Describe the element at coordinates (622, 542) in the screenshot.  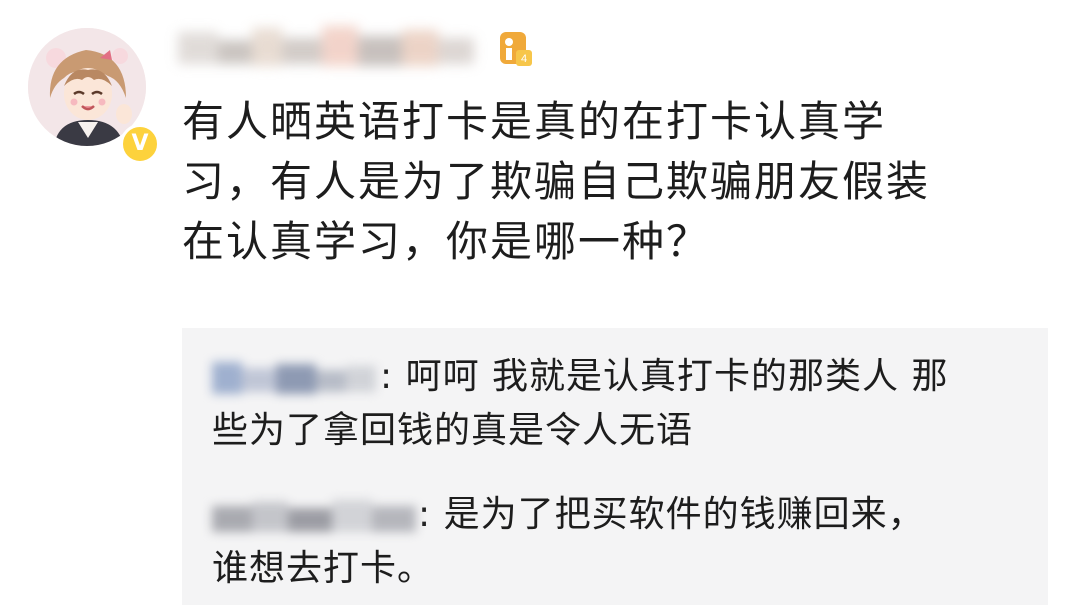
I see `comment-item: : 是为了把买软件的钱赚回来， 谁想去打卡。` at that location.